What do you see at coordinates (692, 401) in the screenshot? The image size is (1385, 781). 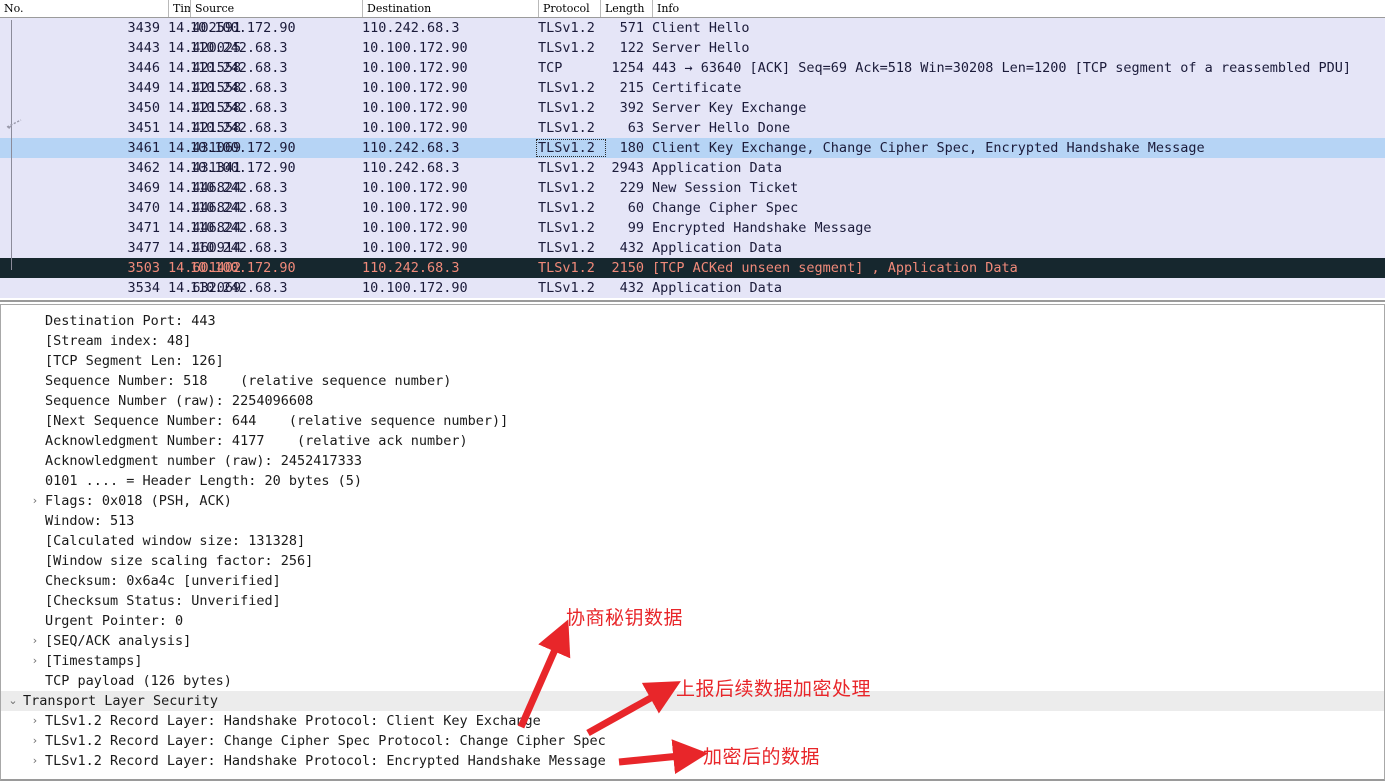 I see `detail-tree-row: Sequence Number (raw): 2254096608` at bounding box center [692, 401].